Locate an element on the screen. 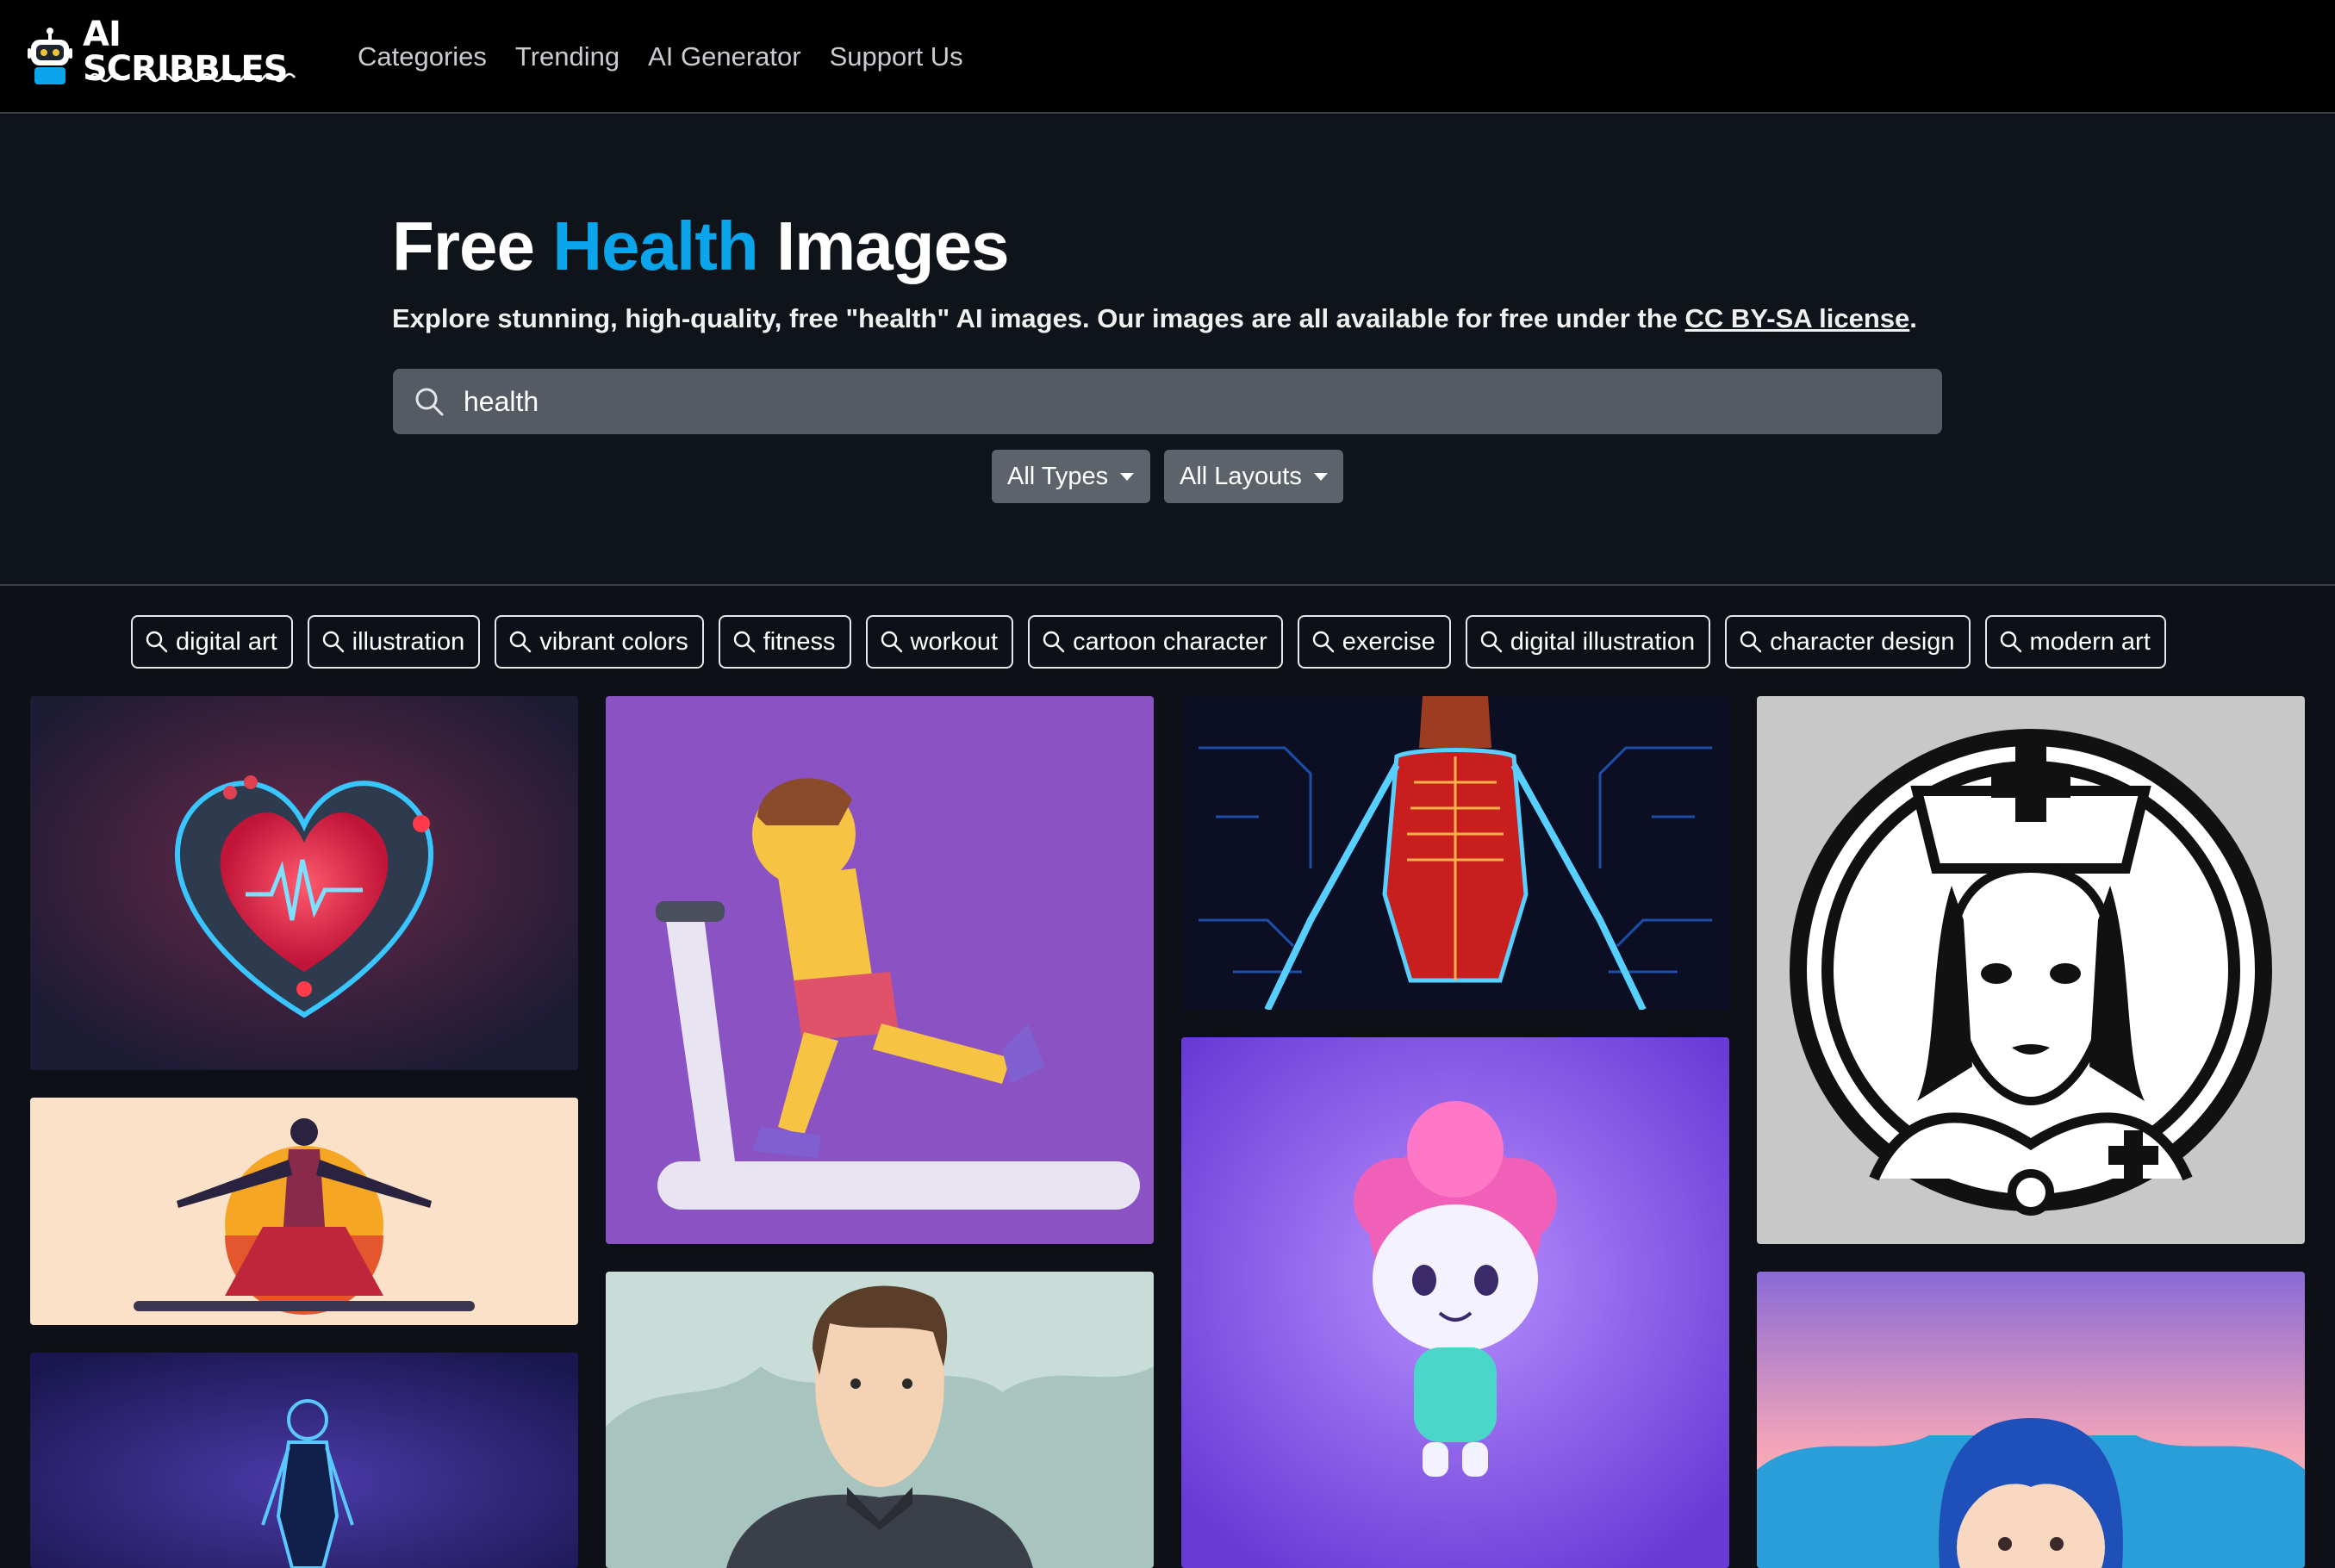 This screenshot has height=1568, width=2335. robot-mascot-icon is located at coordinates (50, 57).